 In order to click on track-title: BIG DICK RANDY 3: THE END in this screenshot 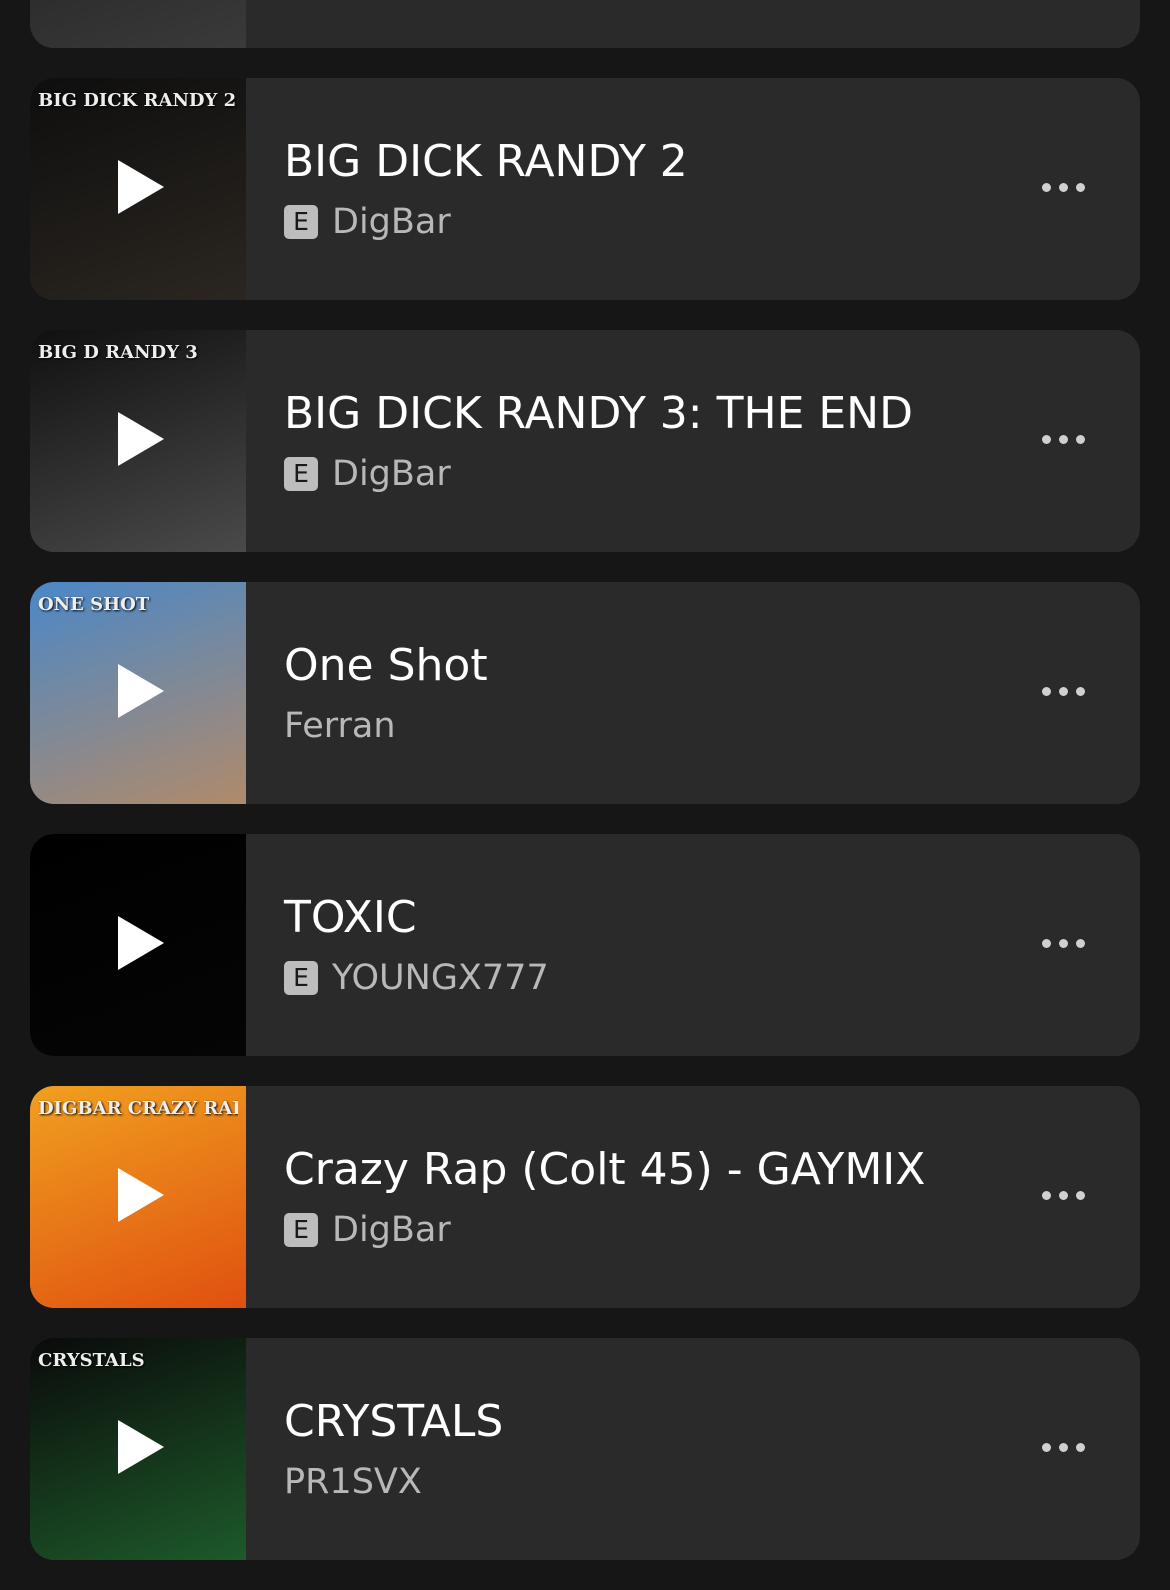, I will do `click(598, 413)`.